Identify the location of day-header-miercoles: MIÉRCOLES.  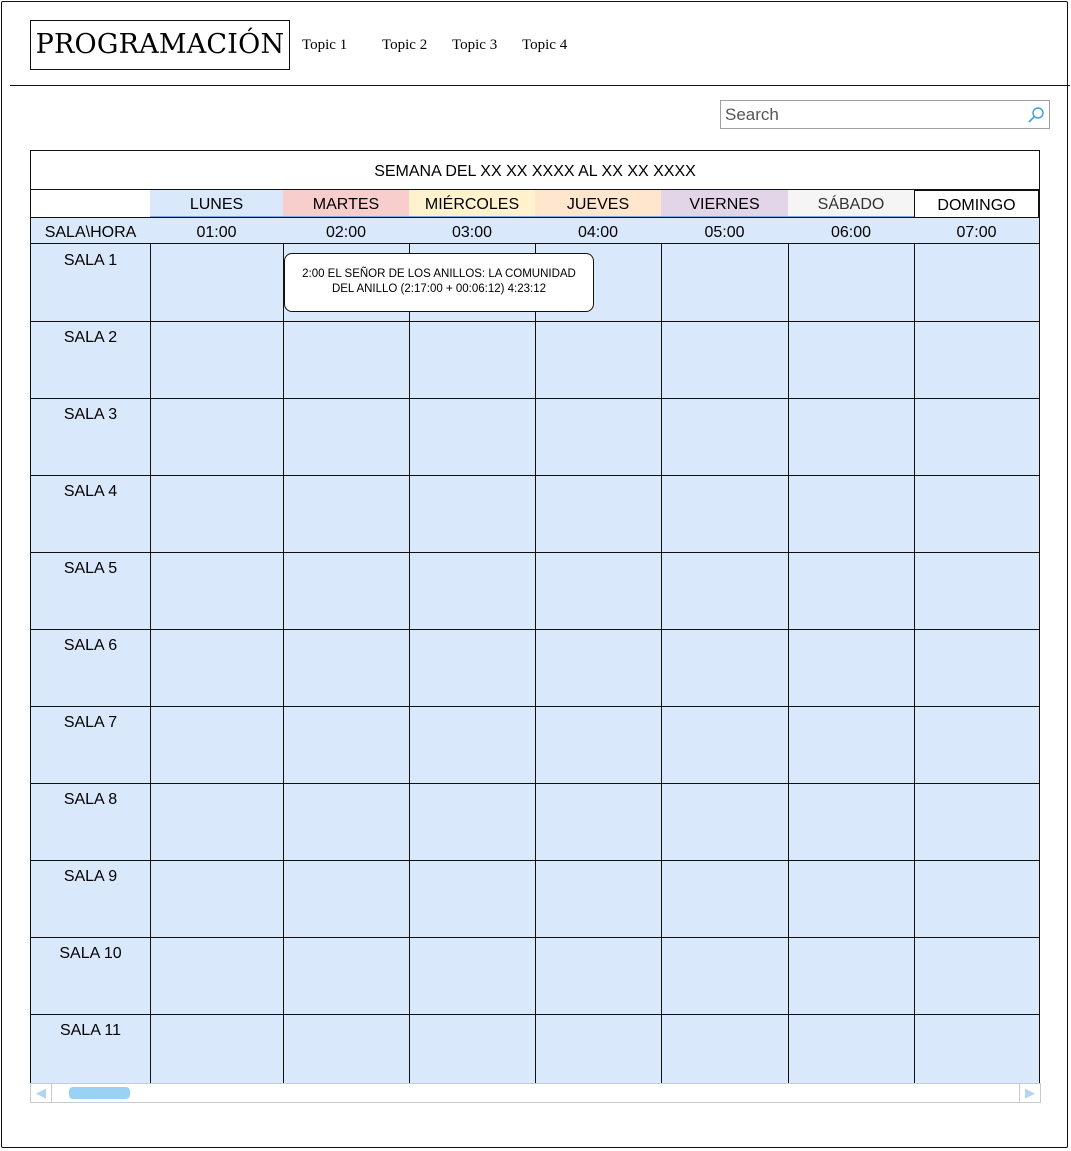
(472, 203).